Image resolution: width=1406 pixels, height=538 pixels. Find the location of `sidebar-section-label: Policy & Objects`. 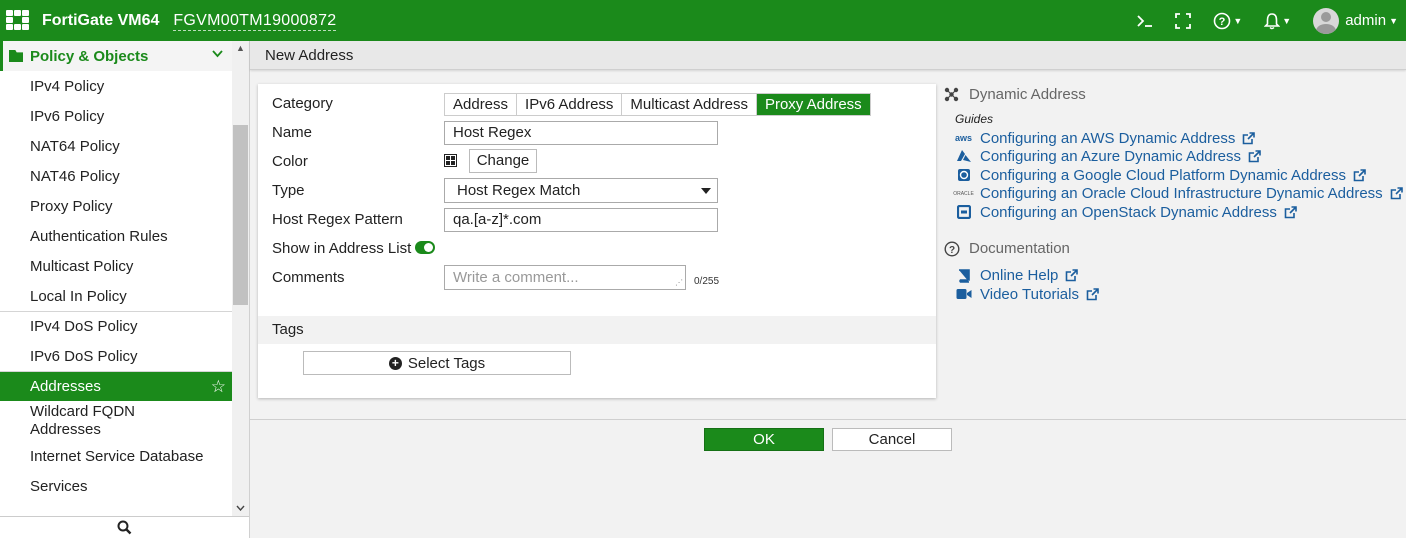

sidebar-section-label: Policy & Objects is located at coordinates (89, 56).